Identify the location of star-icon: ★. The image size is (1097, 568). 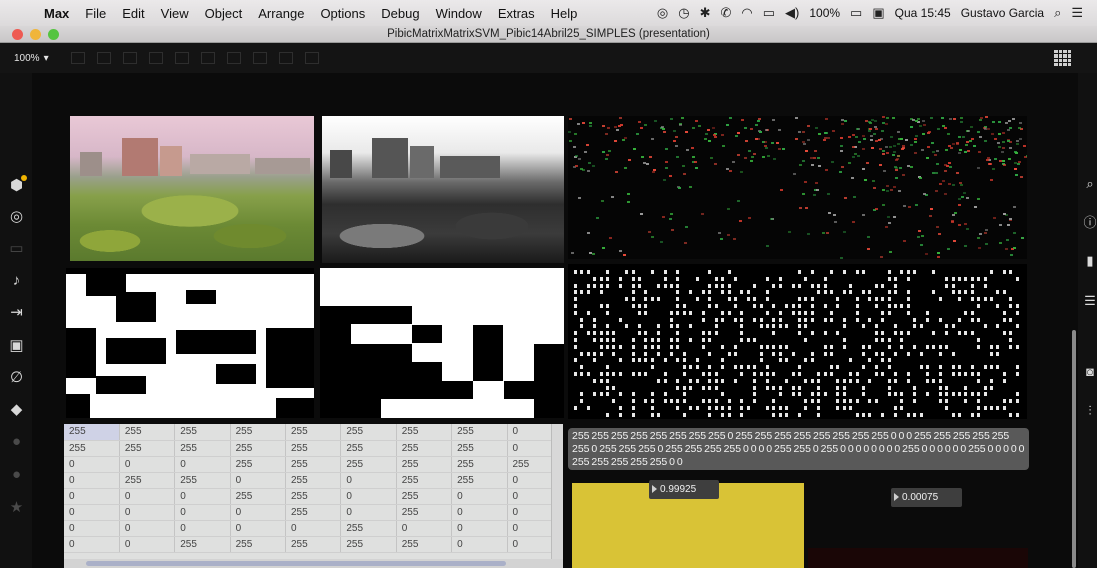
(16, 507).